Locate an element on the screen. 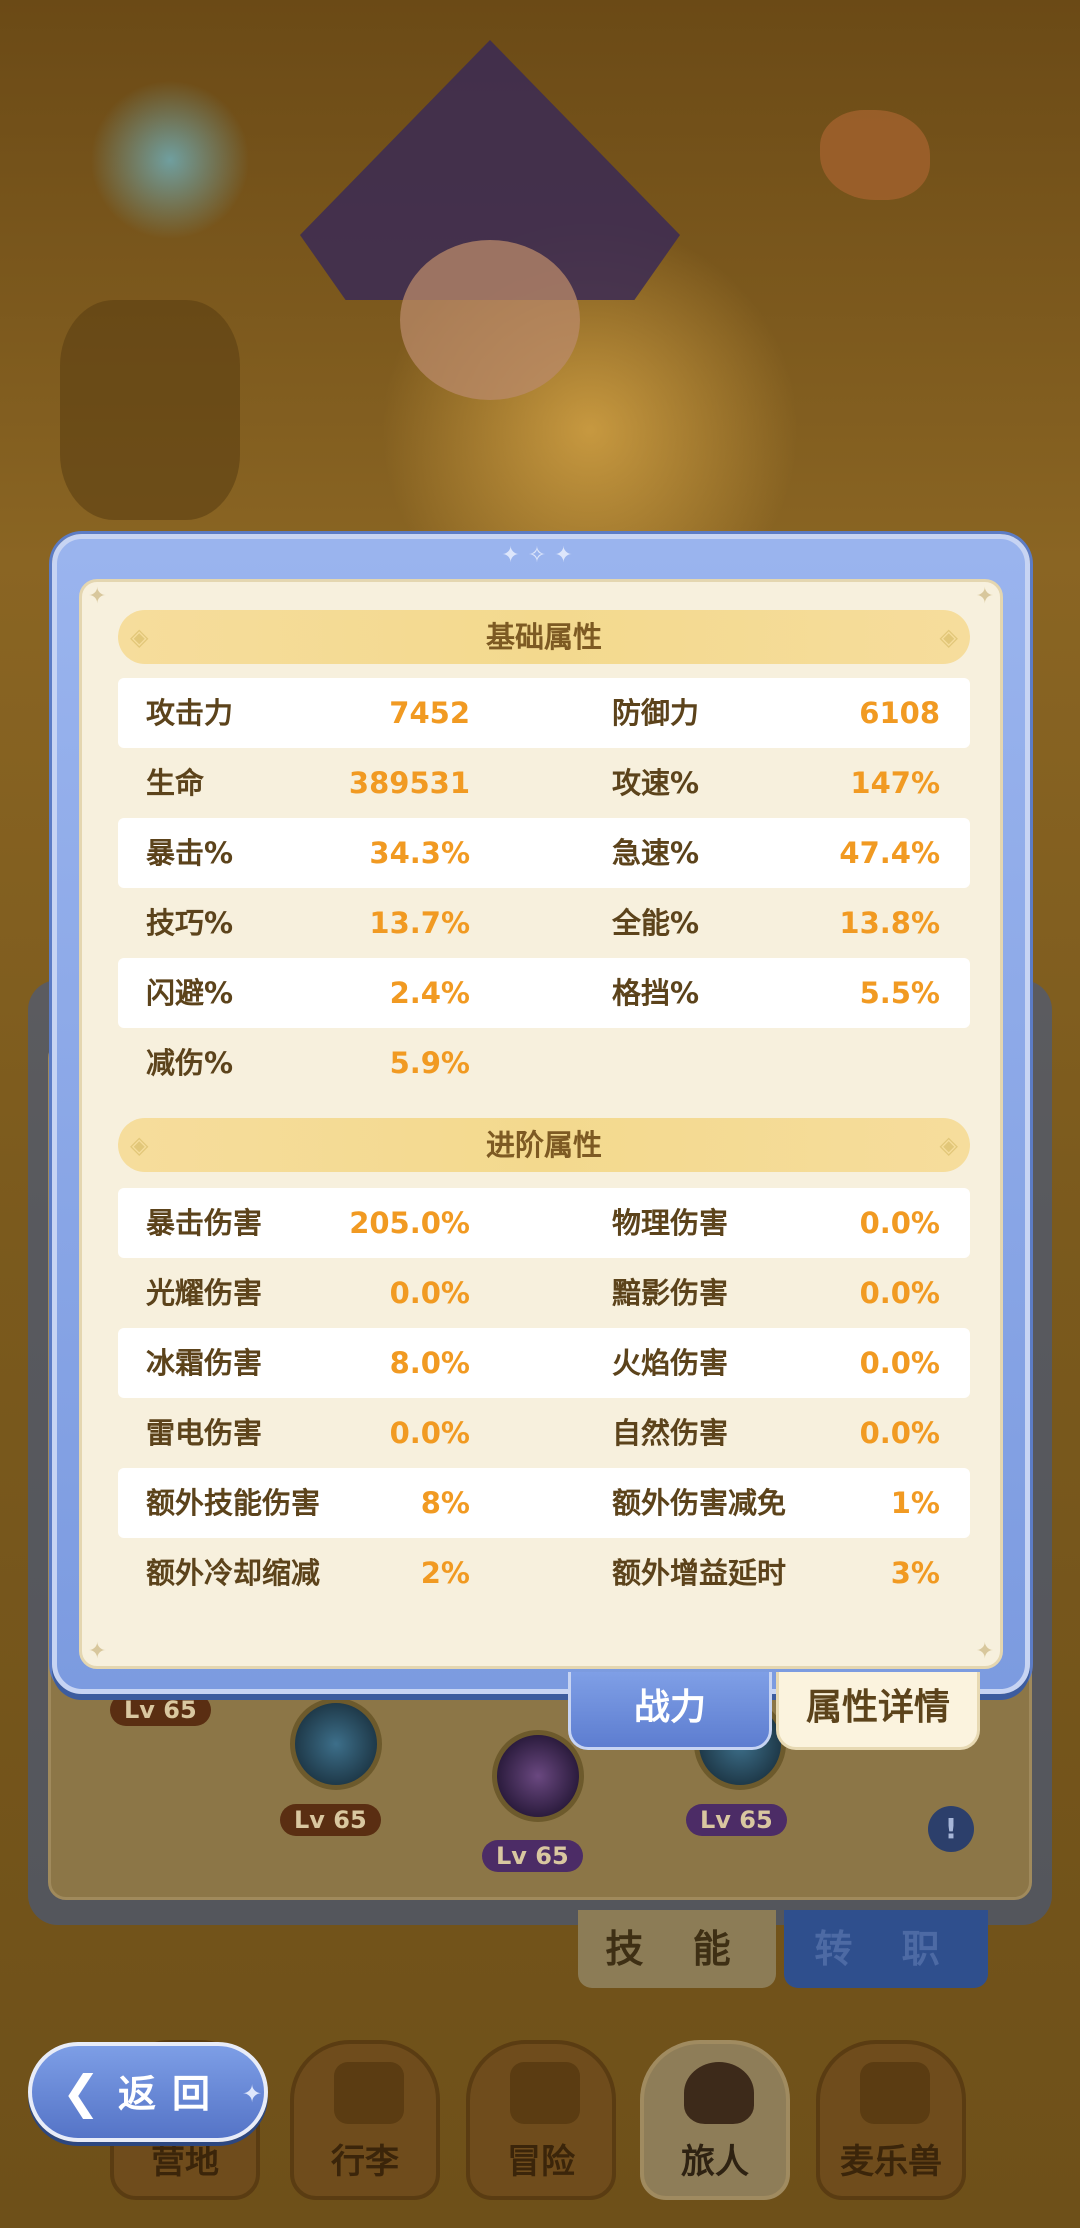 Image resolution: width=1080 pixels, height=2228 pixels. character-portrait is located at coordinates (490, 320).